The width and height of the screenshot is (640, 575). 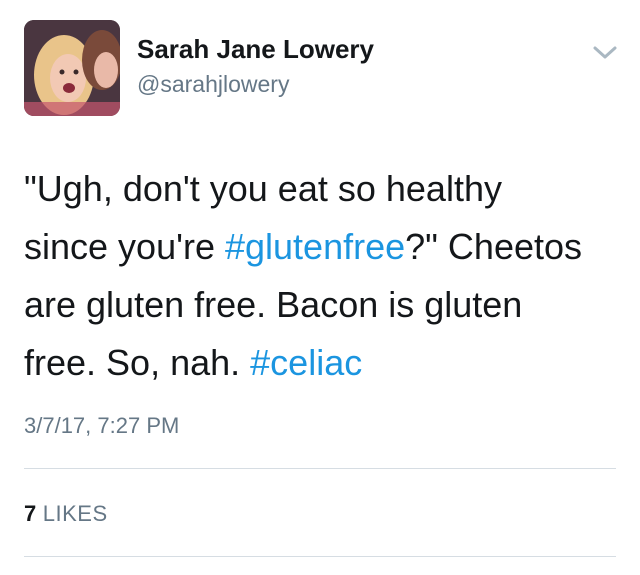 What do you see at coordinates (137, 362) in the screenshot?
I see `tweet-text-segment: free. So, nah.` at bounding box center [137, 362].